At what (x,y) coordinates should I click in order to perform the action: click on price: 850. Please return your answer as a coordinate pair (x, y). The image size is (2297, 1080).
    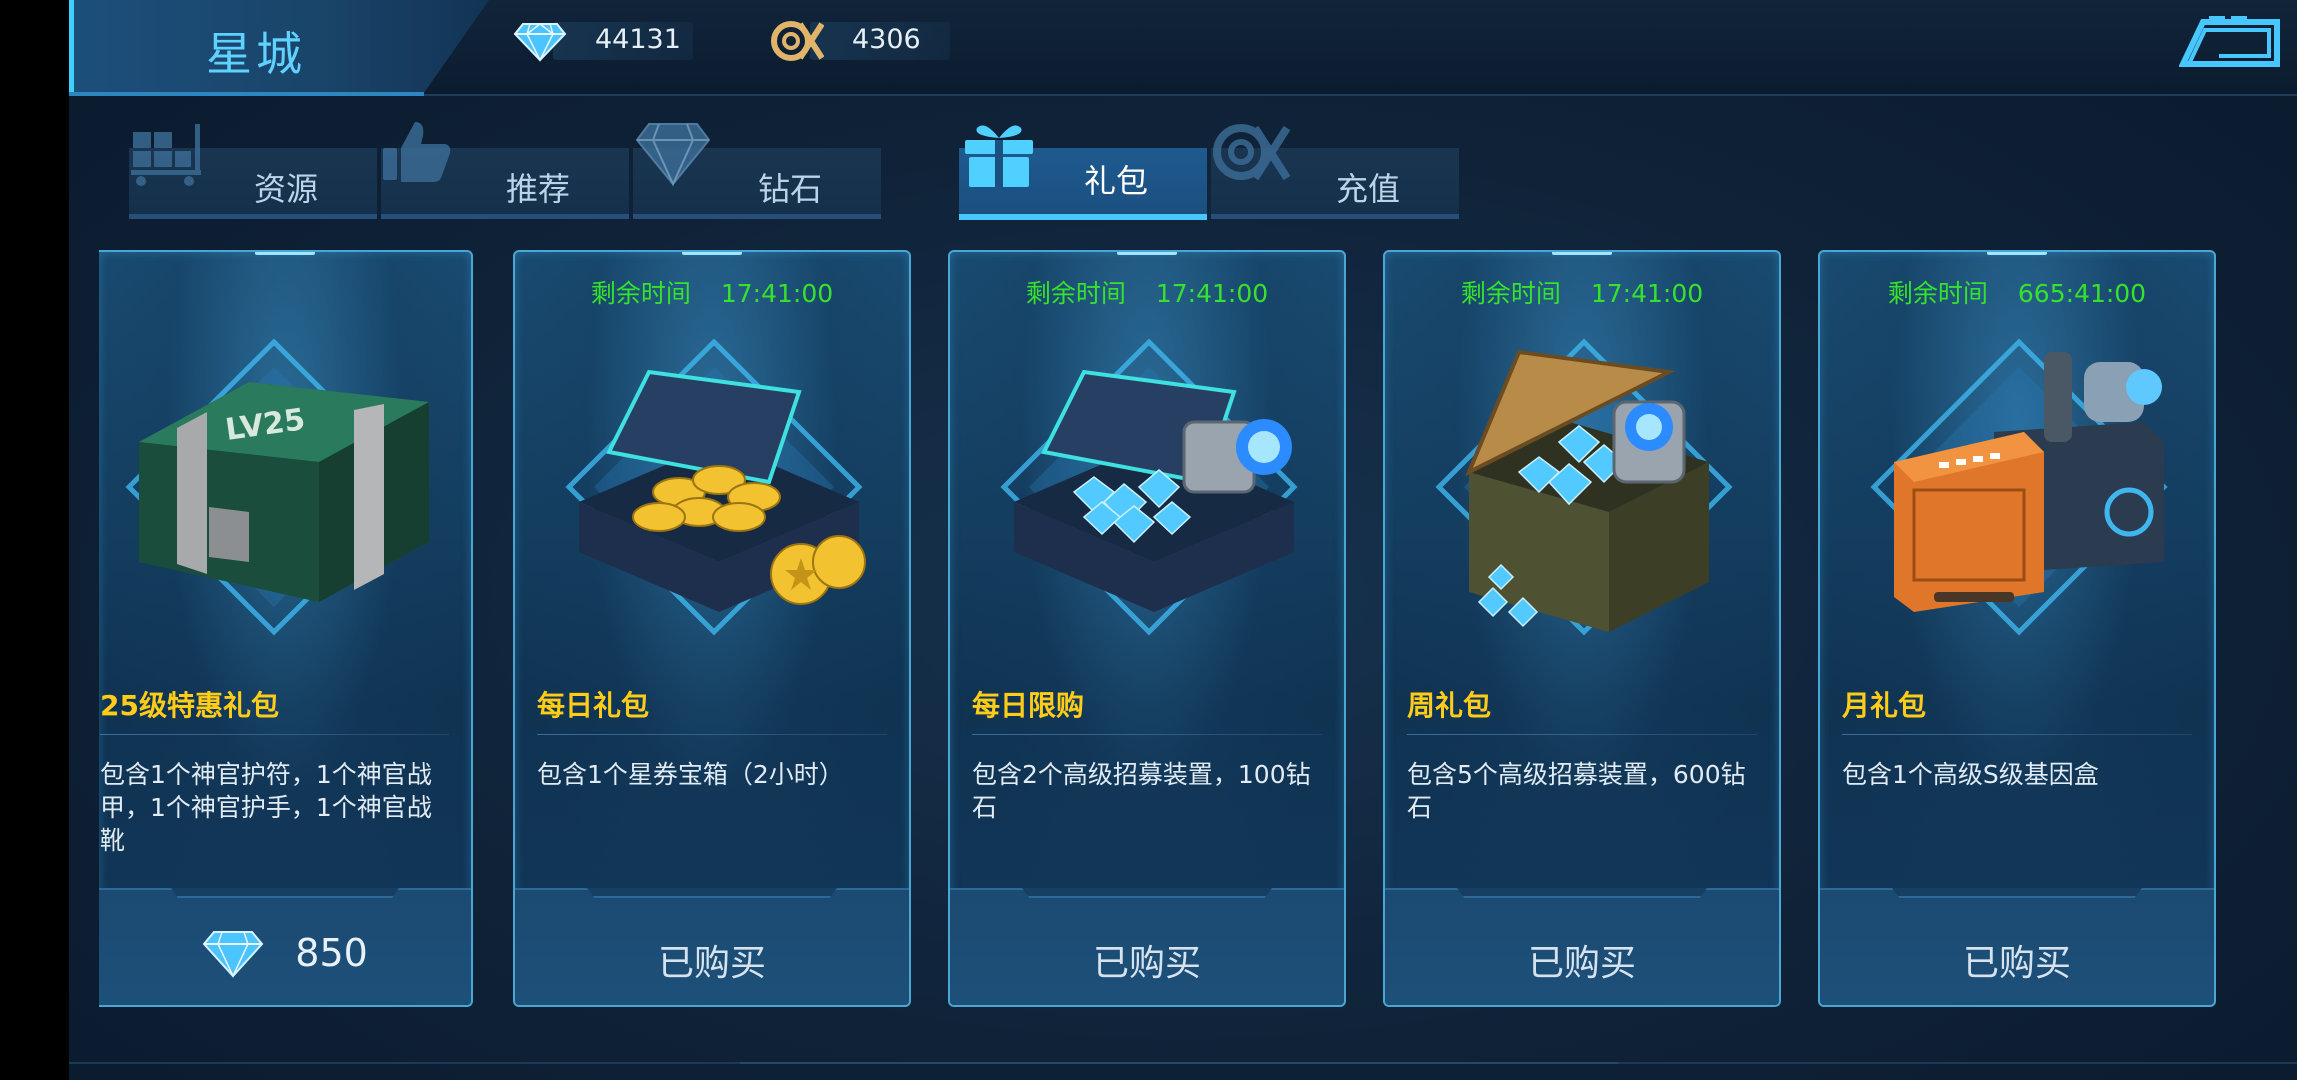
    Looking at the image, I should click on (285, 956).